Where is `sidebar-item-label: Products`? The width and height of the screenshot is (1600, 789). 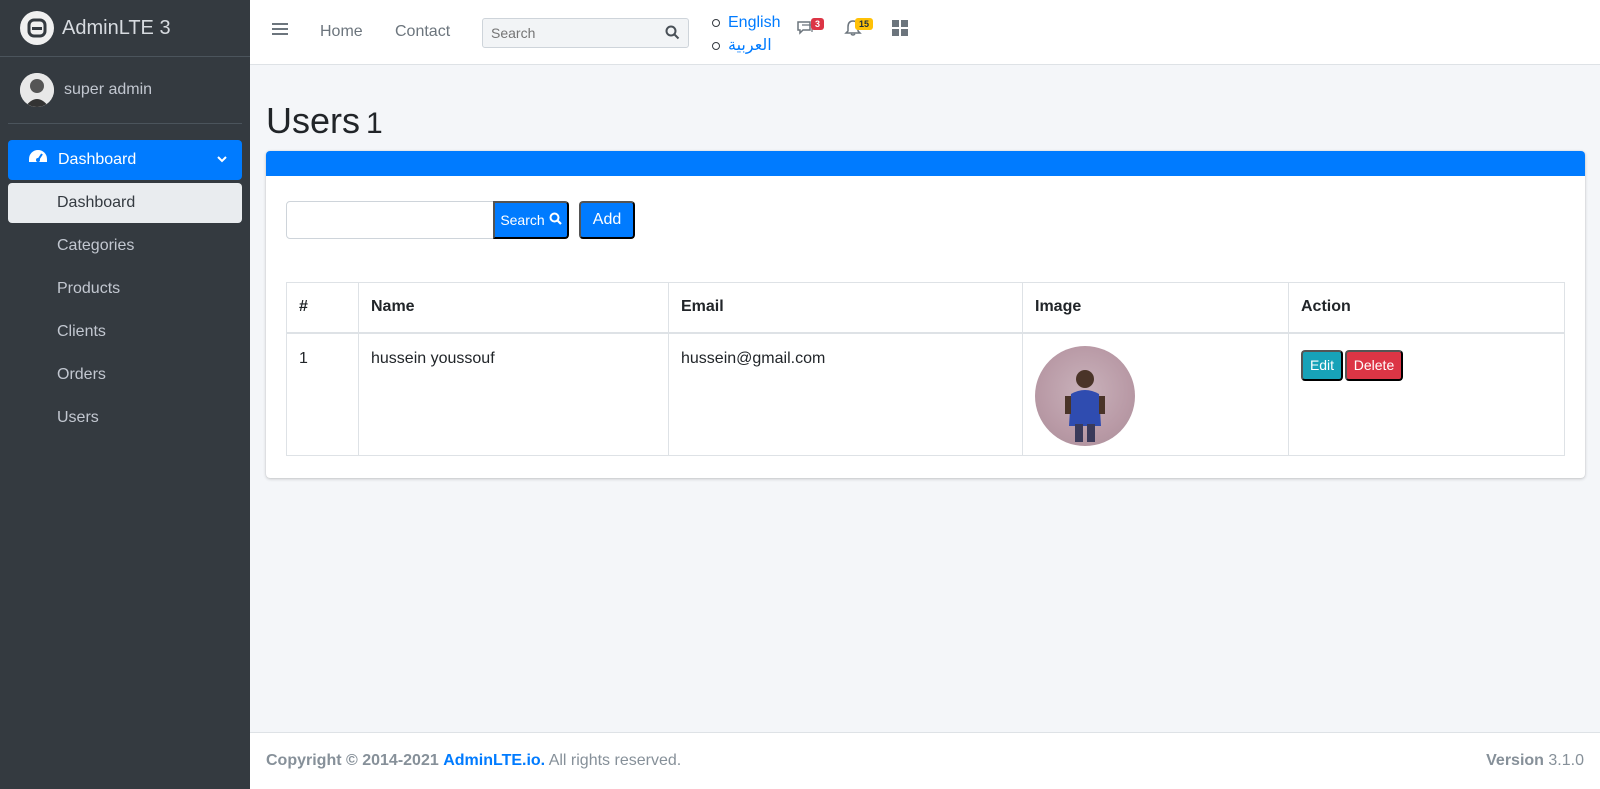
sidebar-item-label: Products is located at coordinates (89, 288).